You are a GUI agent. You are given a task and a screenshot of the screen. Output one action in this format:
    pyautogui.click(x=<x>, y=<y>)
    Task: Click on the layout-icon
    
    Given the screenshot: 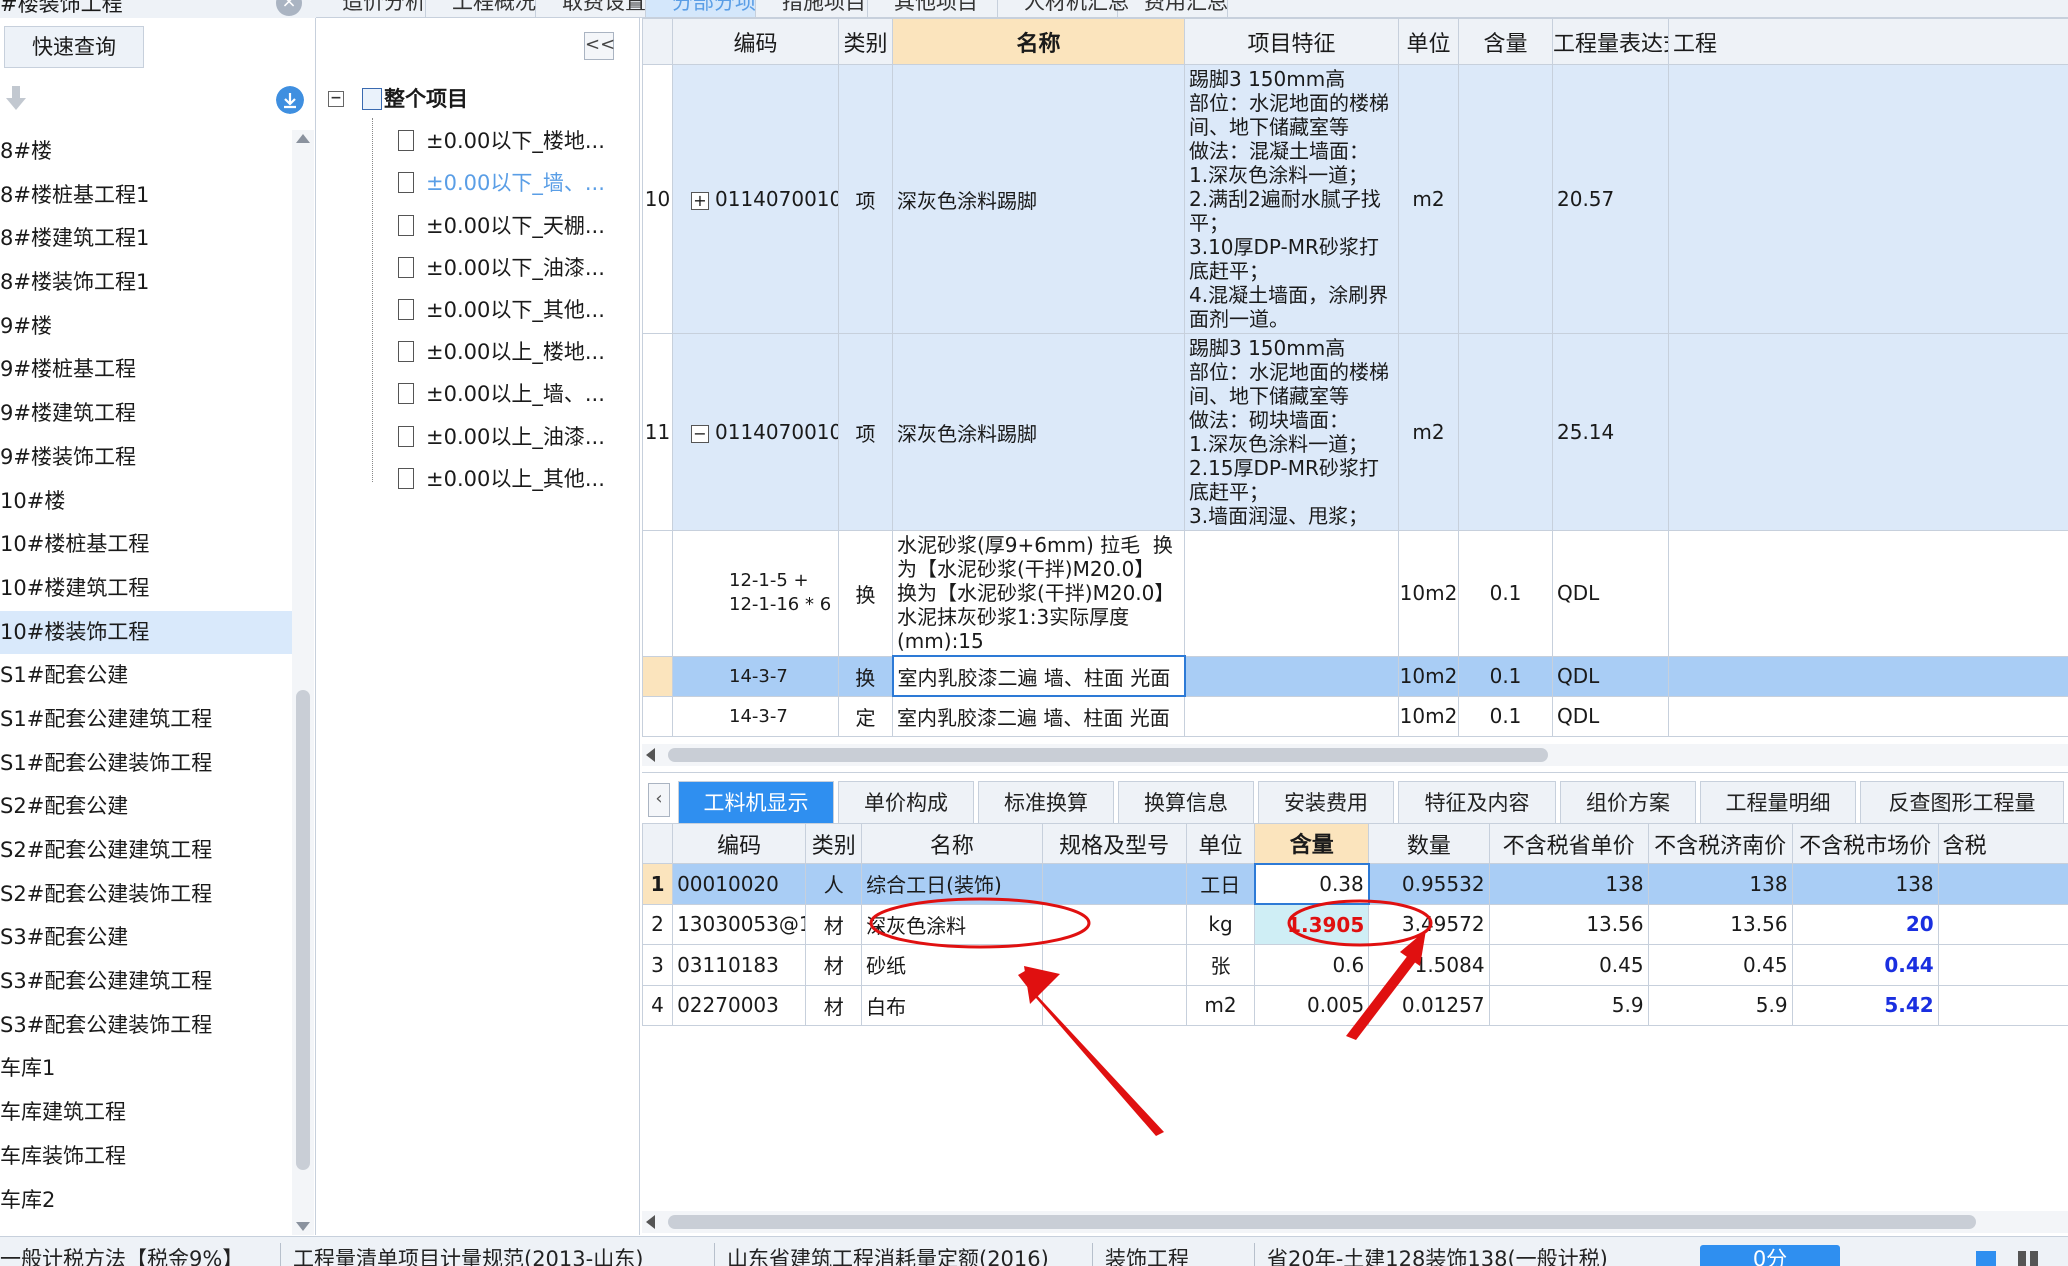 What is the action you would take?
    pyautogui.click(x=2028, y=1258)
    